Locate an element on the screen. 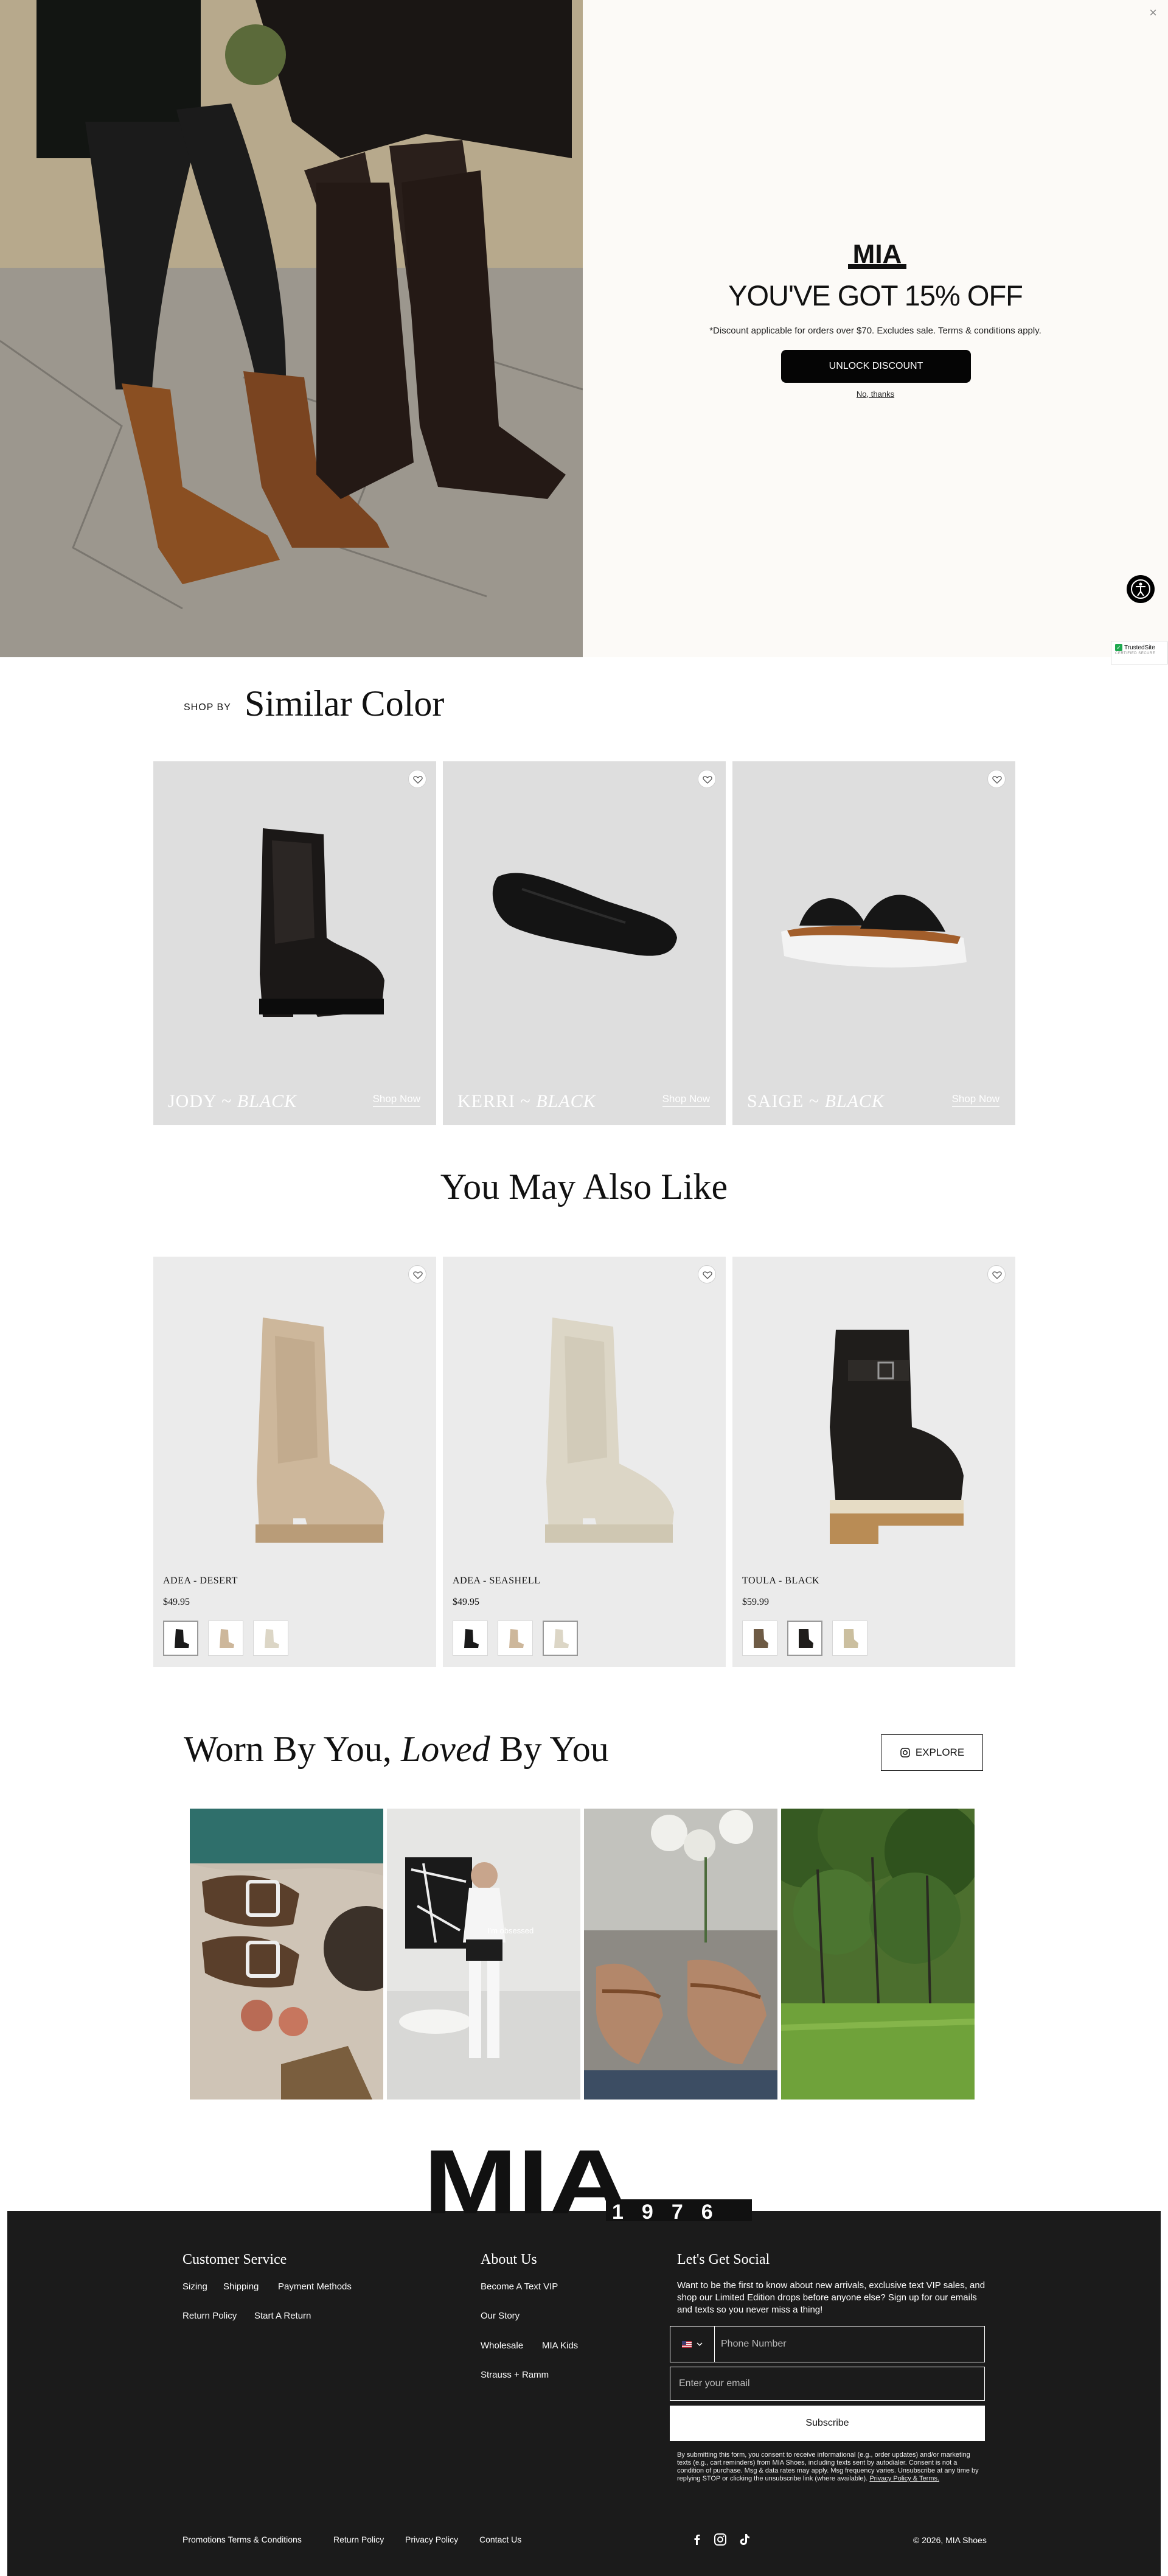 This screenshot has height=2576, width=1168. footer-logo-year: 1976 is located at coordinates (671, 2211).